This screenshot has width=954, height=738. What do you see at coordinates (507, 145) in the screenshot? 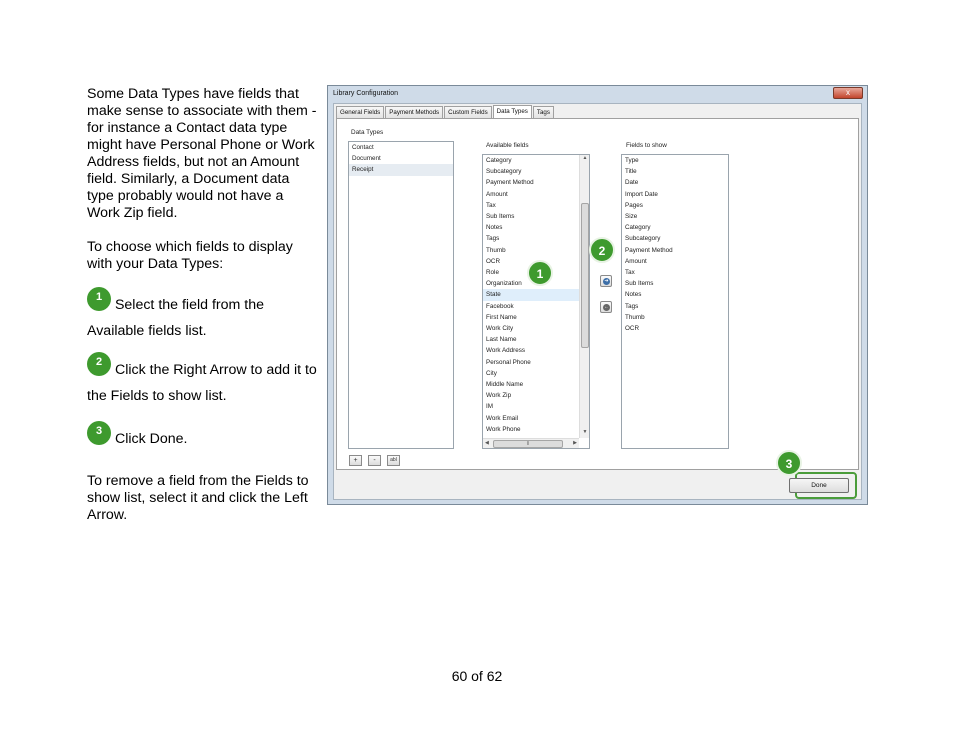
I see `available-fields-label: Available fields` at bounding box center [507, 145].